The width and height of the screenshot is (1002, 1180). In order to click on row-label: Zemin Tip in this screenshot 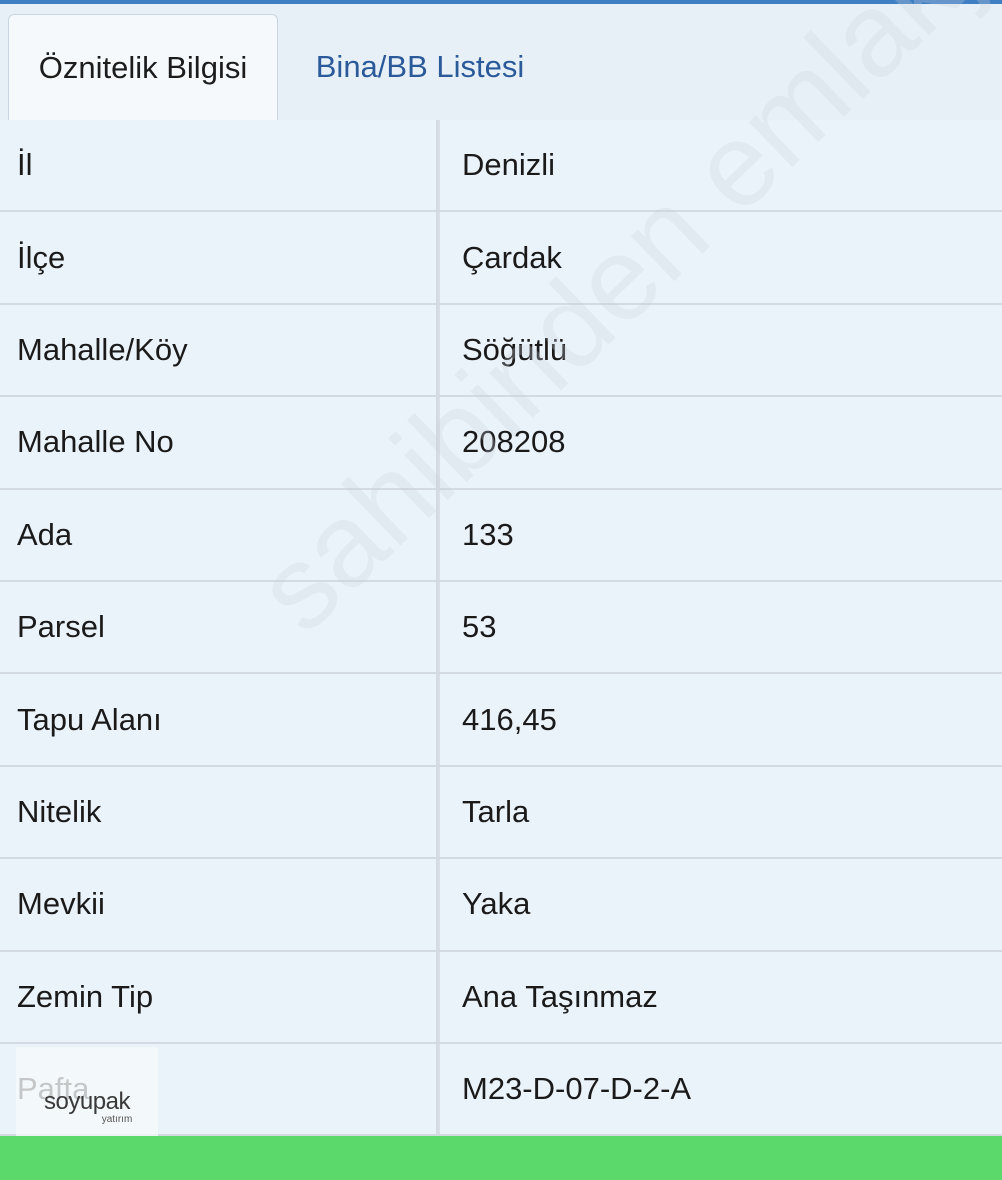, I will do `click(219, 996)`.